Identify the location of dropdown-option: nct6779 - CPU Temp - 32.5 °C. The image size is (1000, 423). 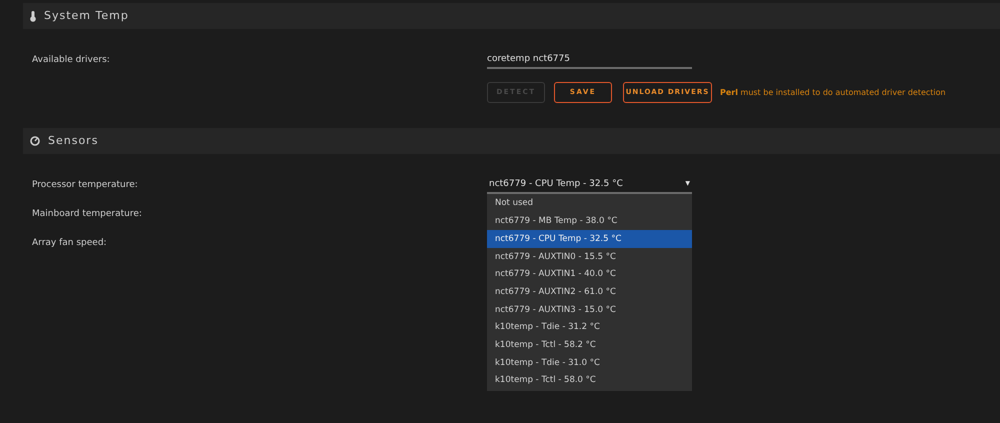
(589, 239).